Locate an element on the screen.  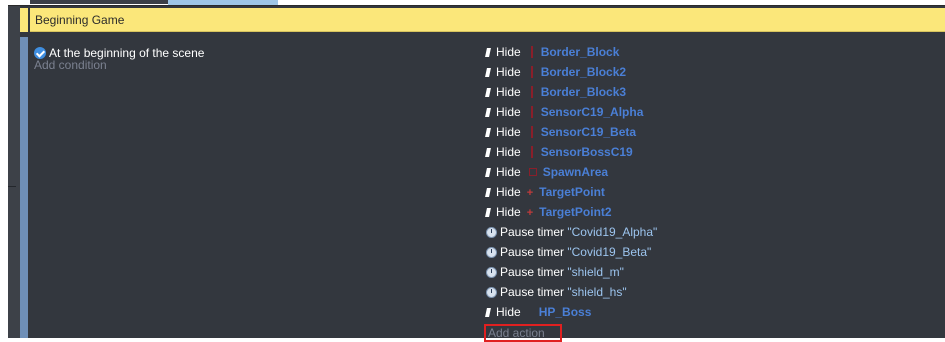
action-row: Pause timer "Covid19_Beta" is located at coordinates (568, 252).